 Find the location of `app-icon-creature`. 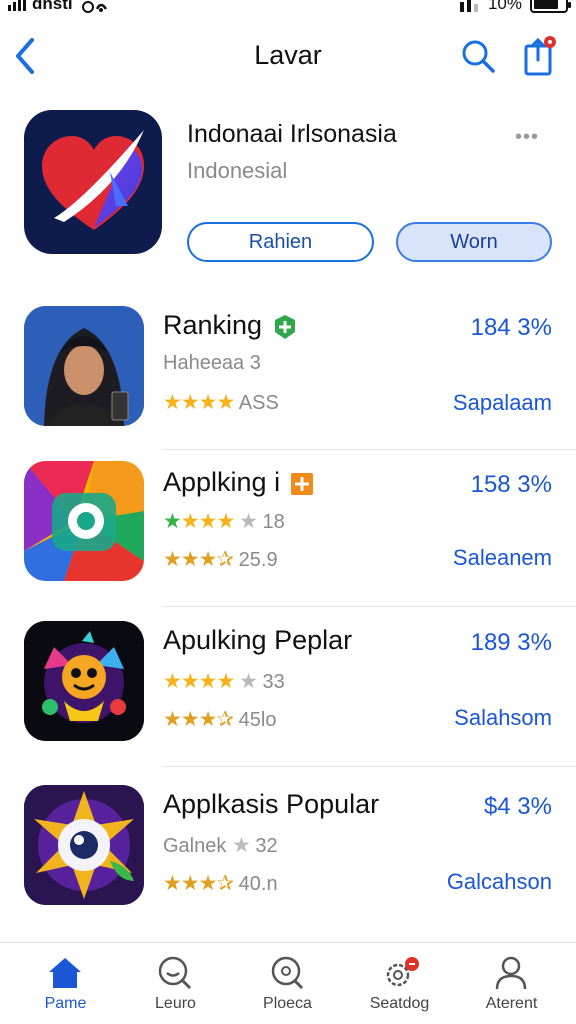

app-icon-creature is located at coordinates (84, 681).